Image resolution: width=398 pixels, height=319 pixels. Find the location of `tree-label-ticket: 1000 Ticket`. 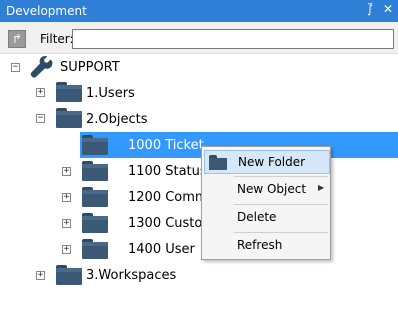

tree-label-ticket: 1000 Ticket is located at coordinates (166, 145).